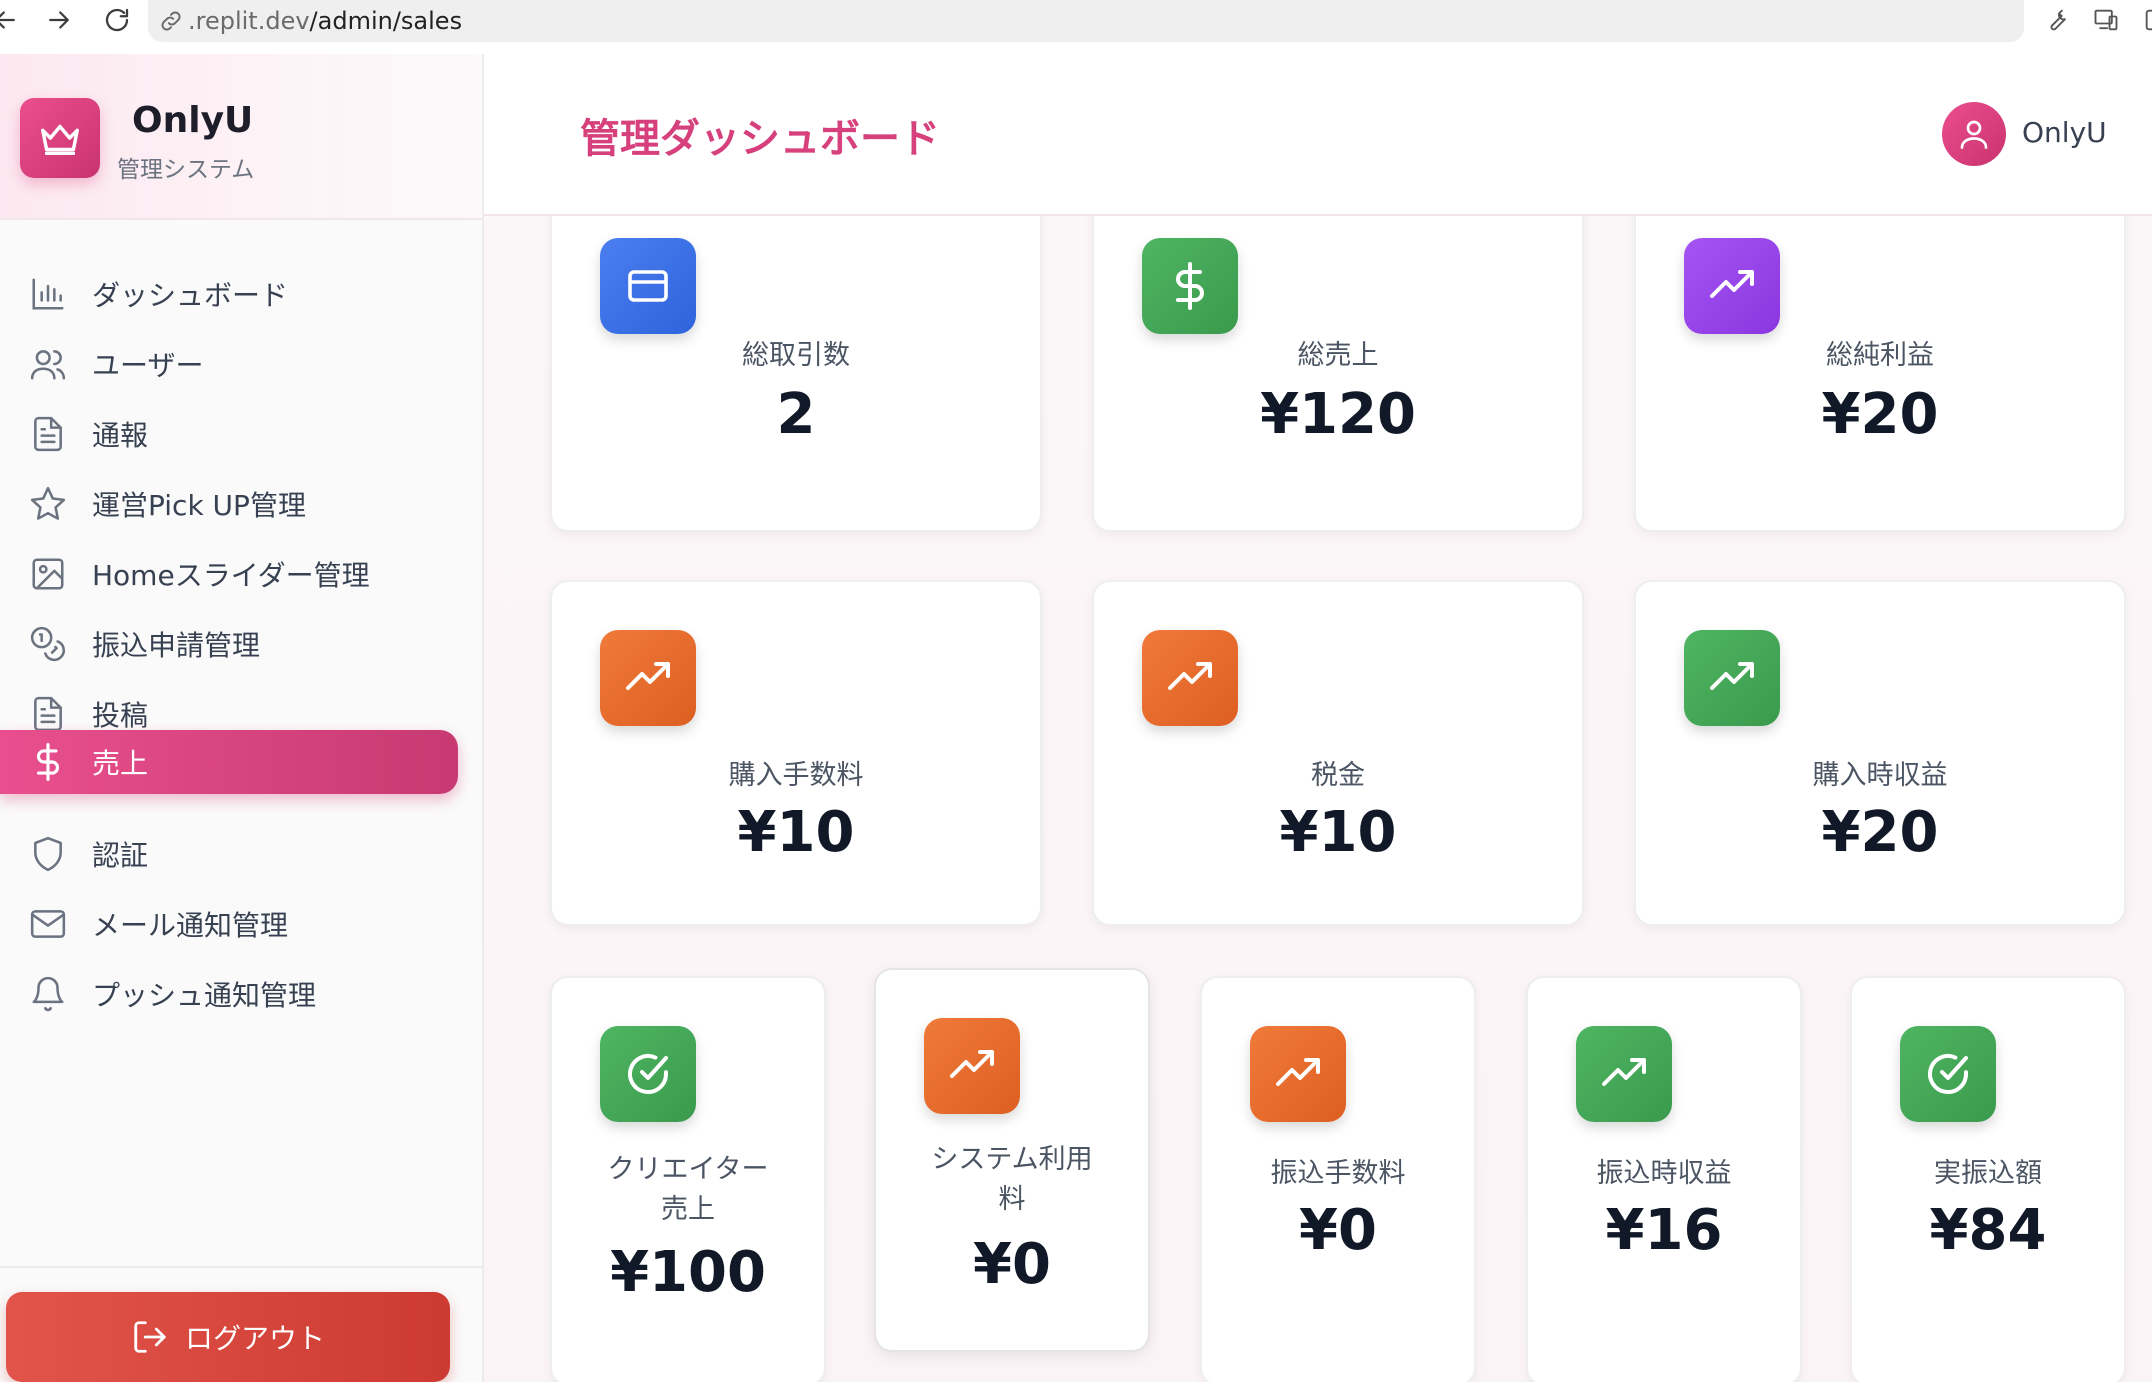 Image resolution: width=2152 pixels, height=1382 pixels. I want to click on stat-label: 総取引数, so click(796, 355).